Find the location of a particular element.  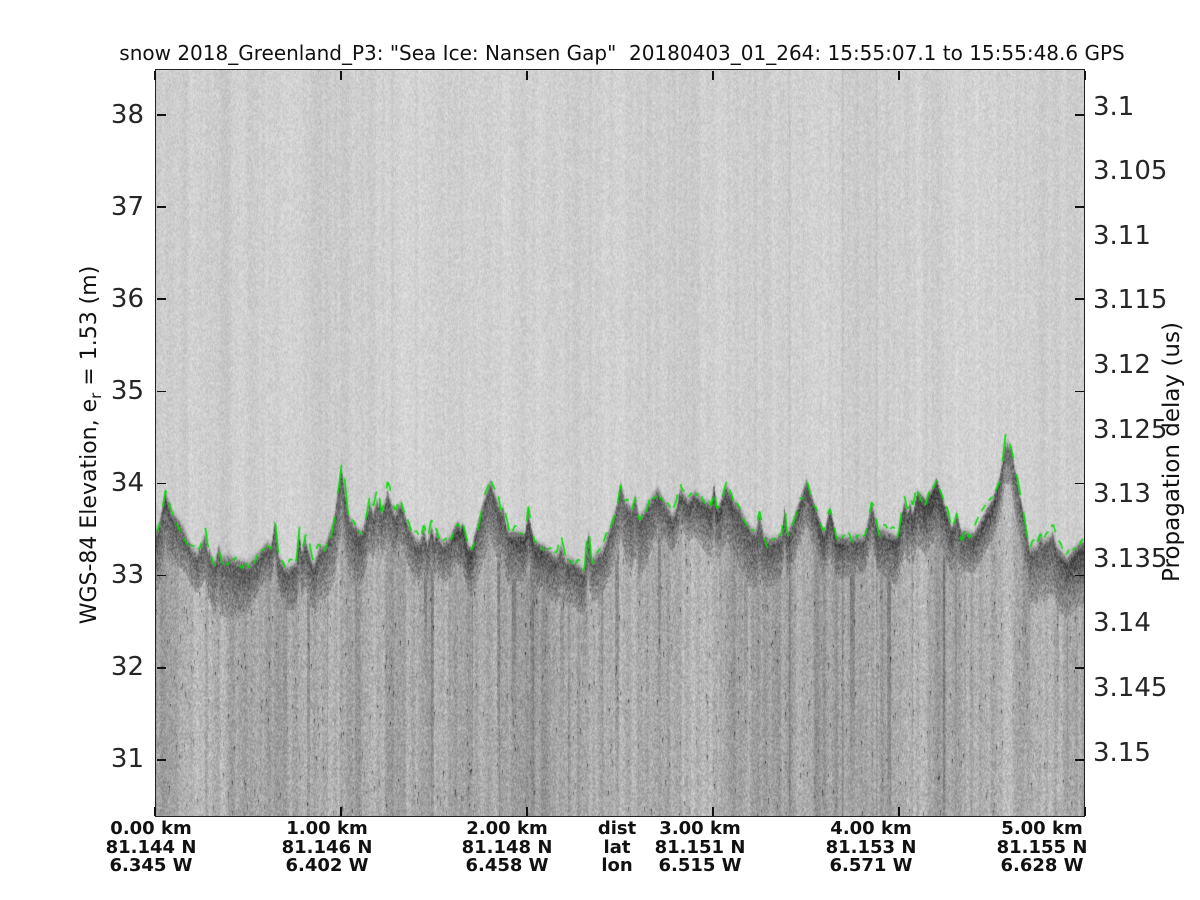

y-tick-label-delay: 3.12 is located at coordinates (1122, 364).